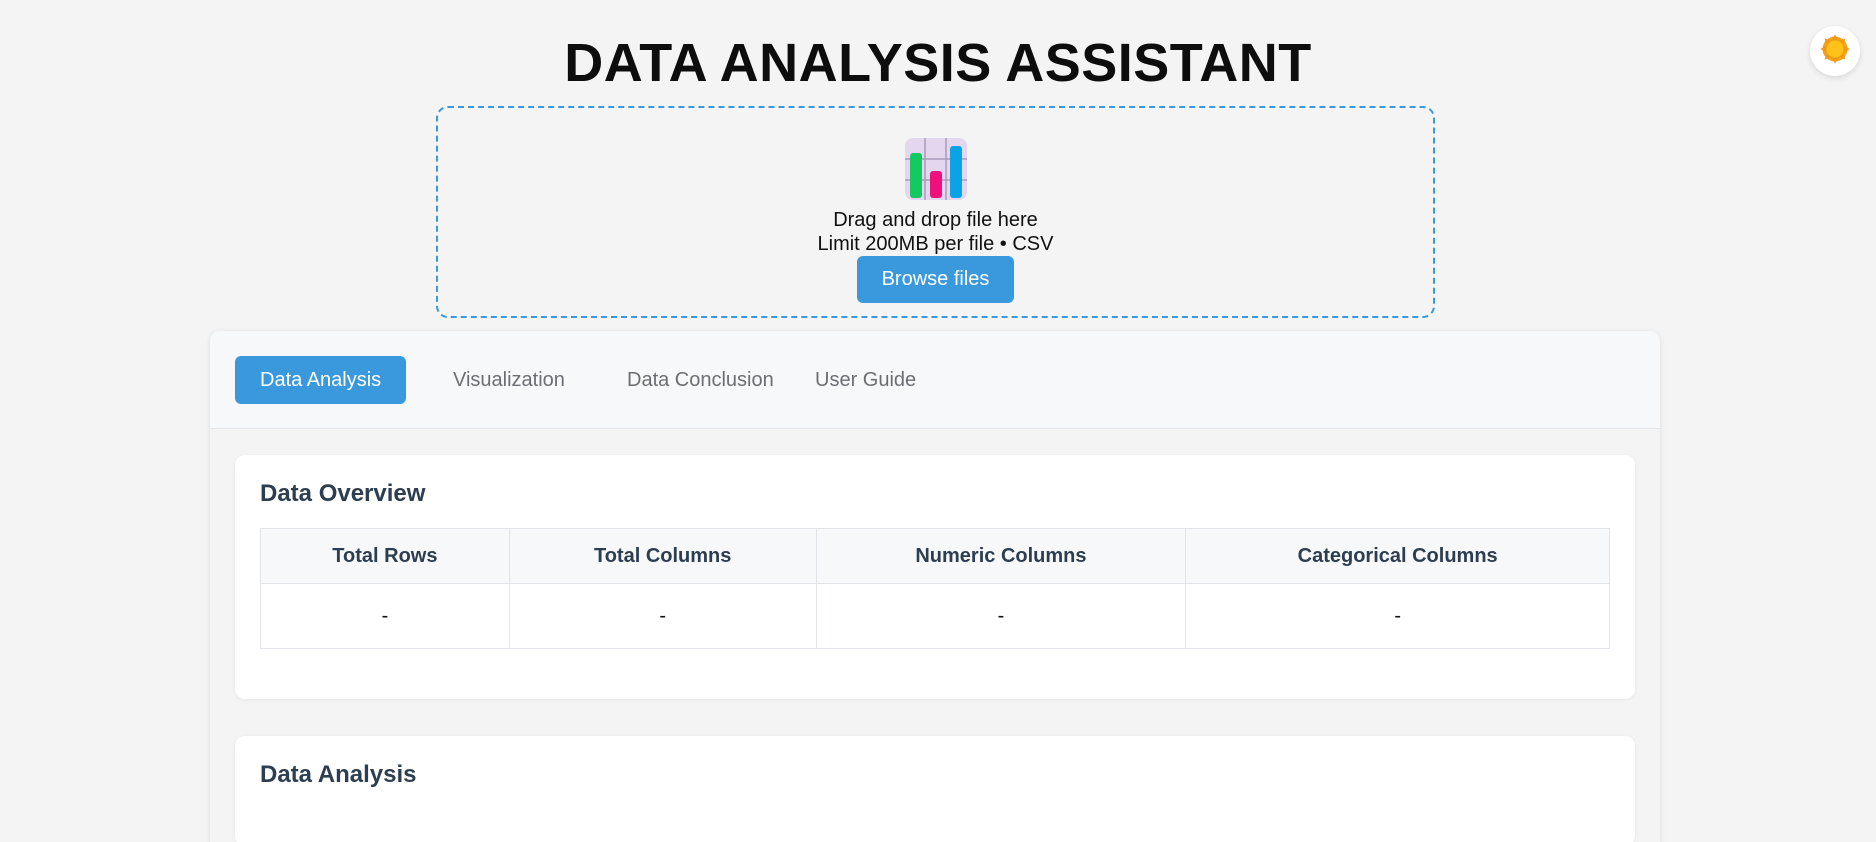  I want to click on dropzone-file-limit: Limit 200MB per file • CSV, so click(935, 244).